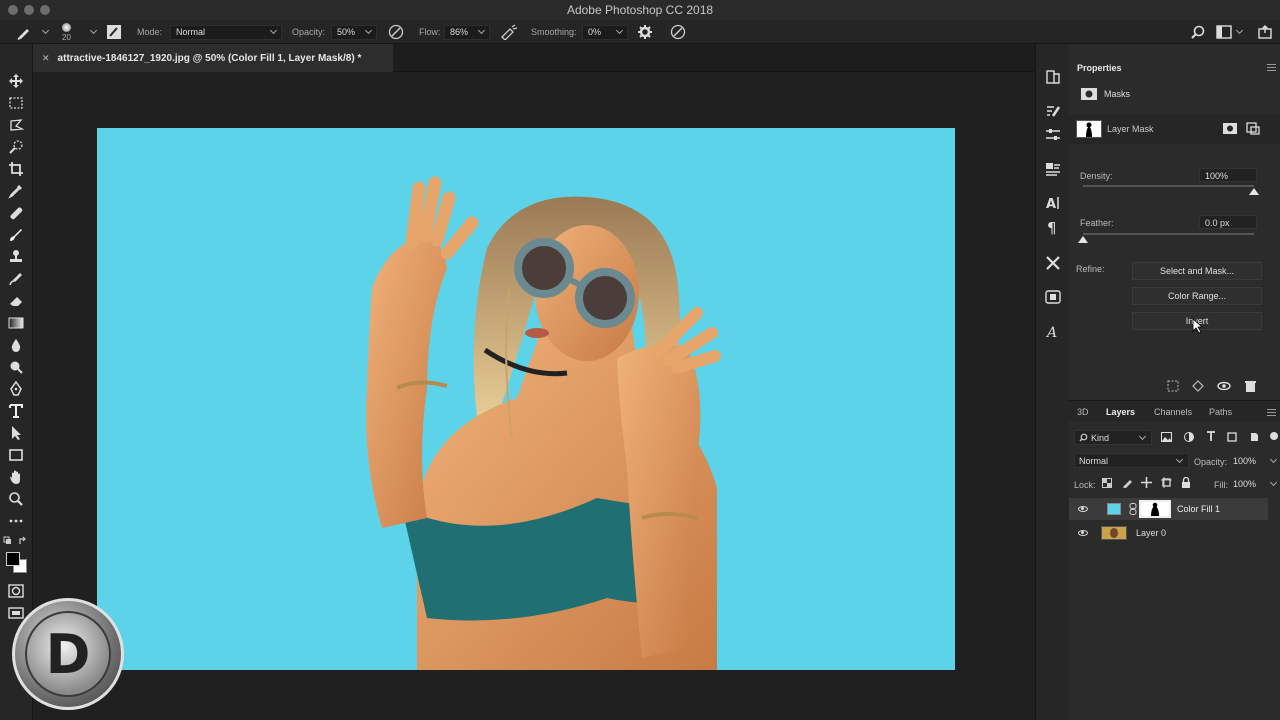  Describe the element at coordinates (467, 32) in the screenshot. I see `flow-input: 86%` at that location.